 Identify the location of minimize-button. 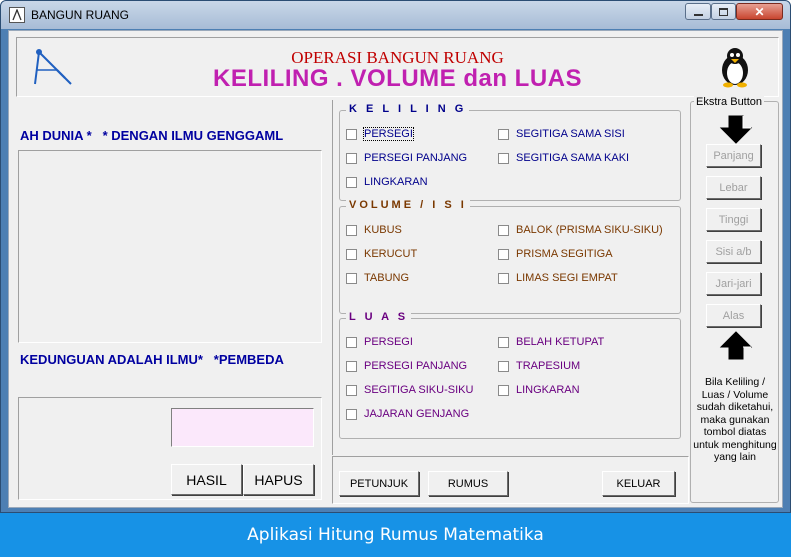
(698, 11).